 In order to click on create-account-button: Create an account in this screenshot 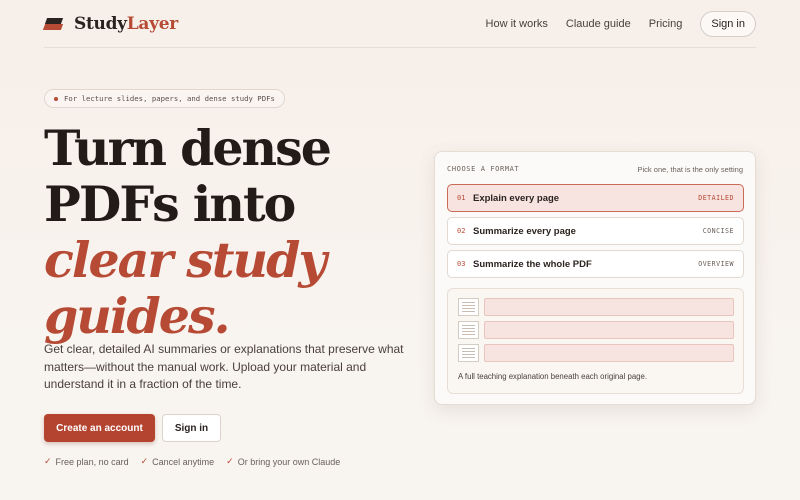, I will do `click(99, 428)`.